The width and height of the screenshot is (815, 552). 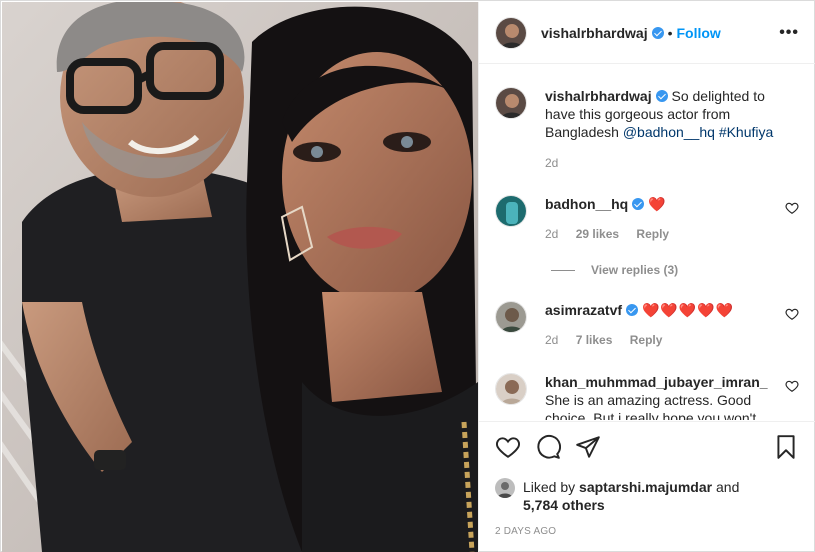 I want to click on caption-time: 2d, so click(x=551, y=163).